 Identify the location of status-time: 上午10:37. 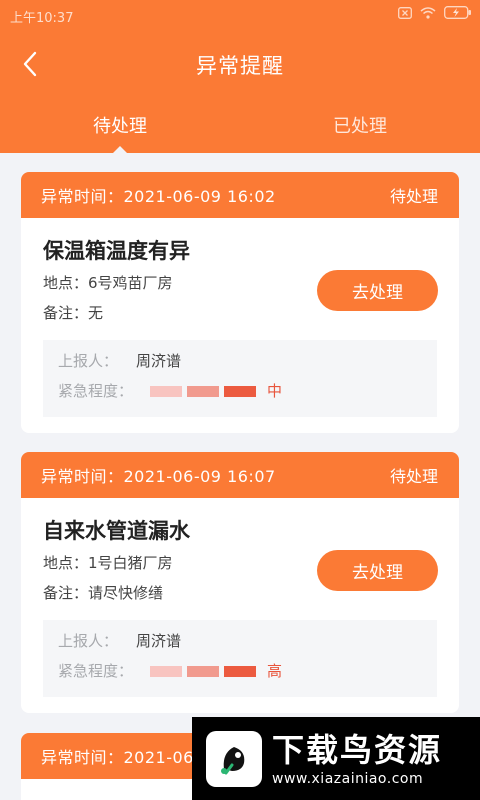
(42, 18).